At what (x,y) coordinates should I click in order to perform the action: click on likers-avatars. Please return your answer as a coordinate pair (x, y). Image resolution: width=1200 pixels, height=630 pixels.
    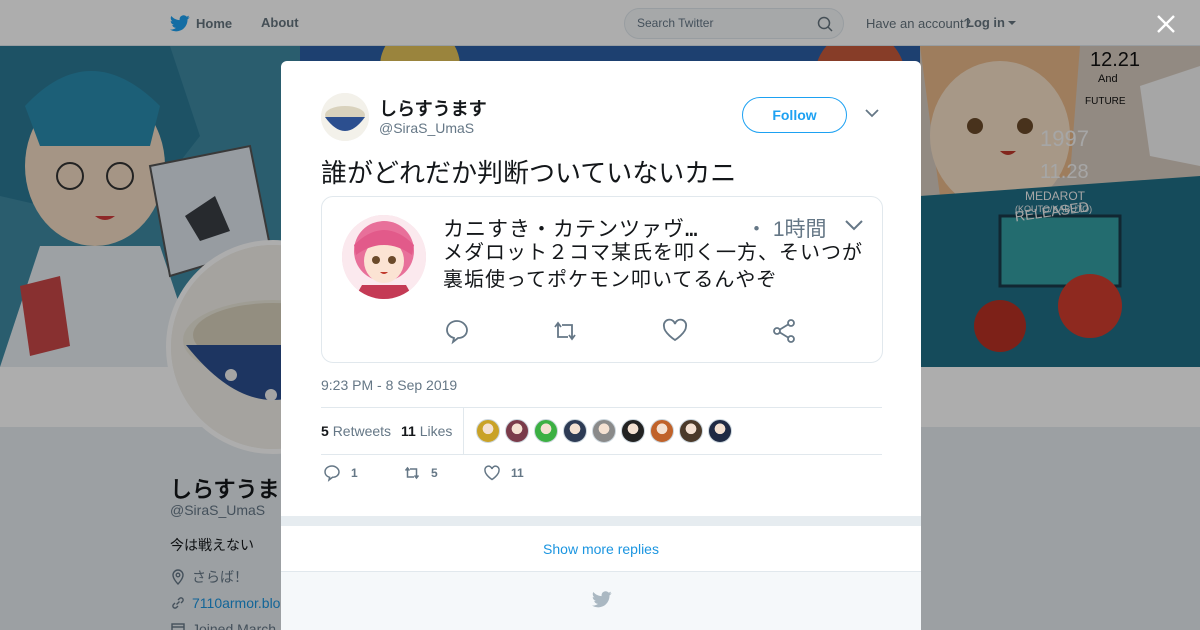
    Looking at the image, I should click on (604, 431).